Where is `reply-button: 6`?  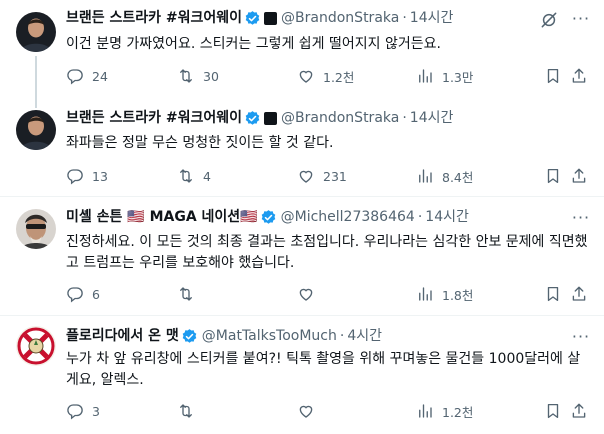
reply-button: 6 is located at coordinates (83, 294).